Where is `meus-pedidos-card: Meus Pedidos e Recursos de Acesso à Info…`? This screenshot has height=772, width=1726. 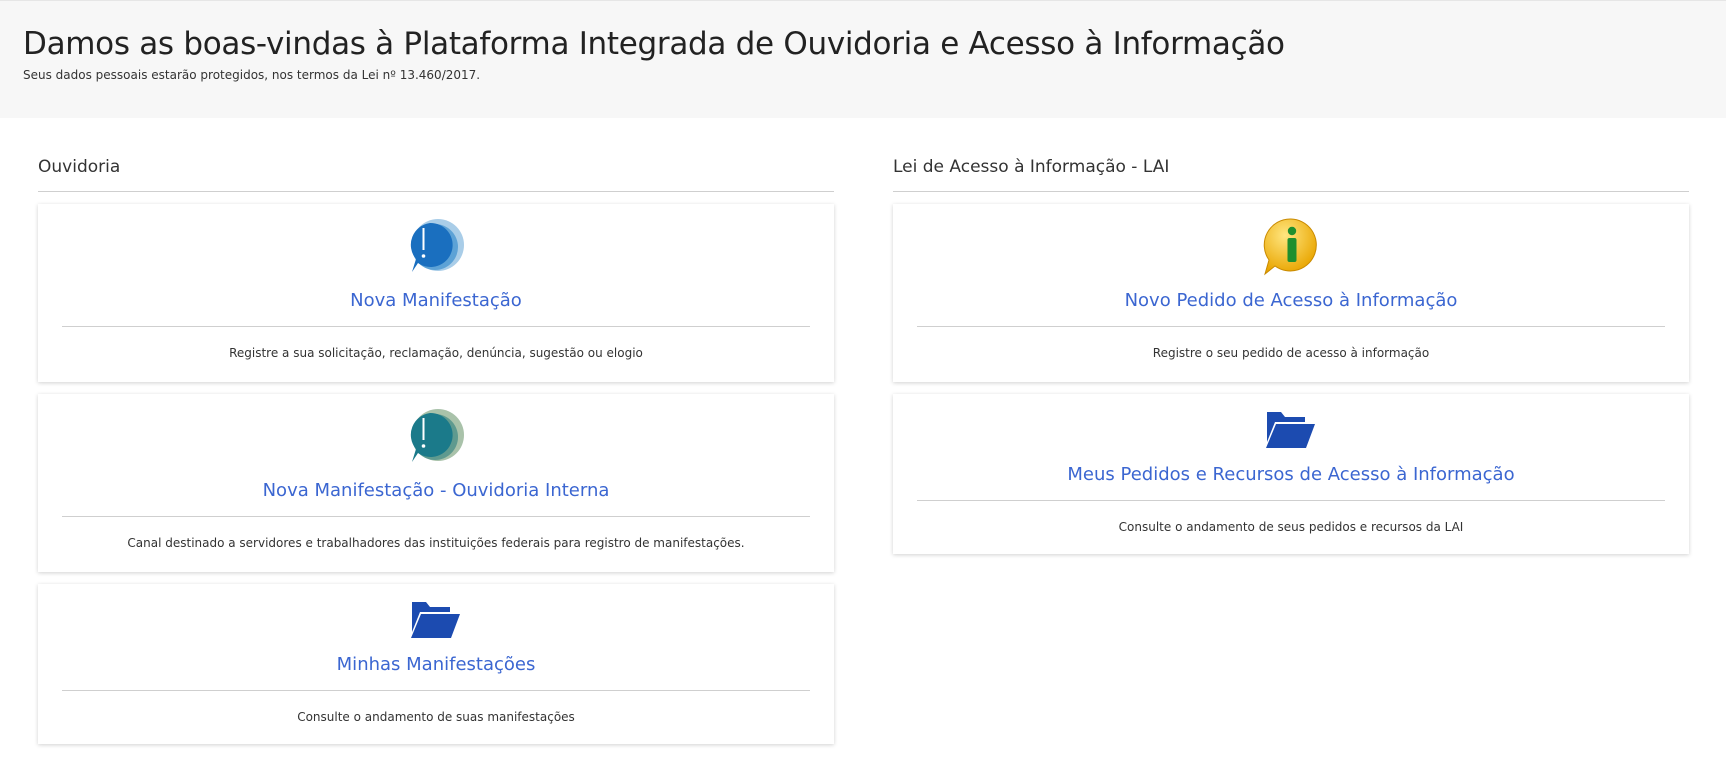 meus-pedidos-card: Meus Pedidos e Recursos de Acesso à Info… is located at coordinates (1291, 474).